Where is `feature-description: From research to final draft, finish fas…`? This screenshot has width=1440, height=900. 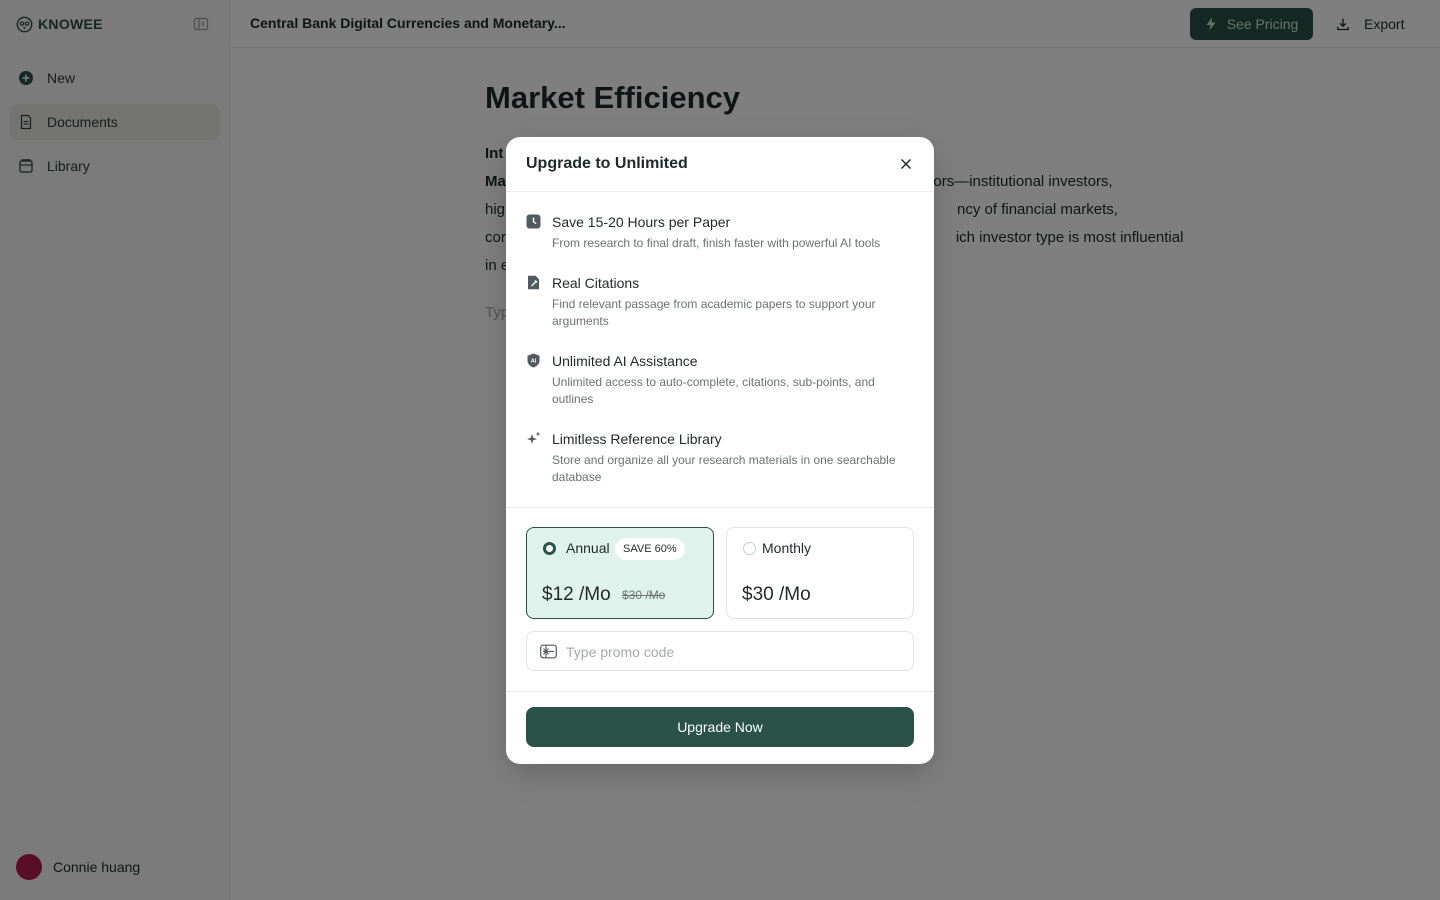 feature-description: From research to final draft, finish fas… is located at coordinates (716, 243).